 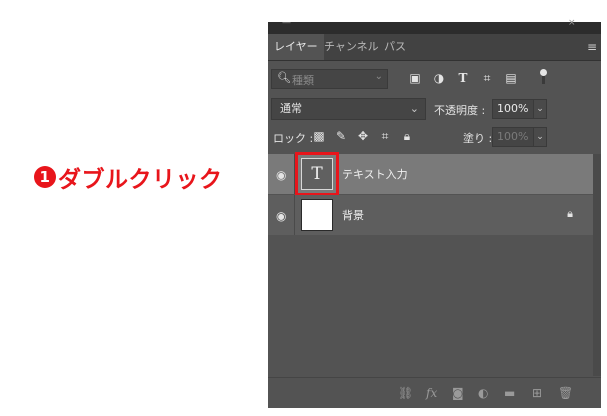 I want to click on lock-label: ロック :, so click(x=293, y=138).